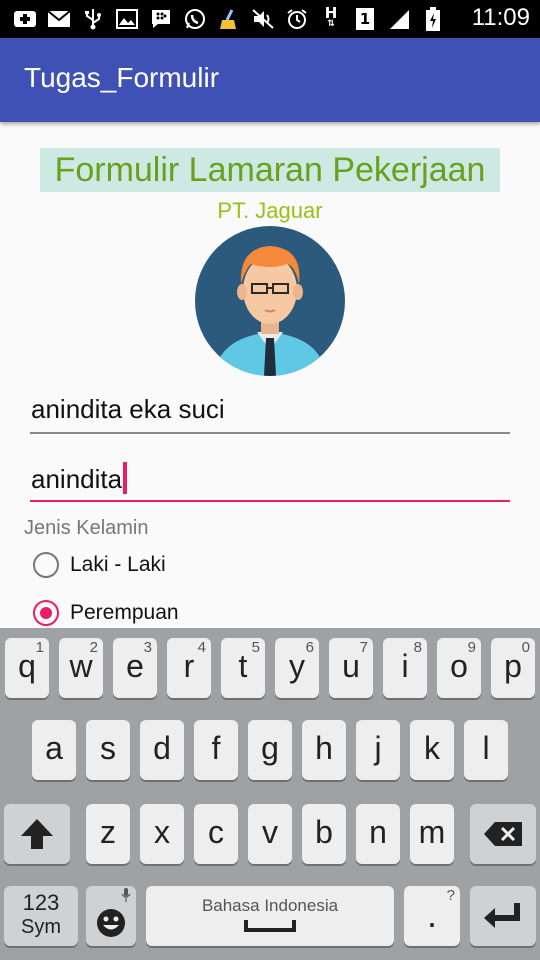 The image size is (540, 960). What do you see at coordinates (459, 668) in the screenshot?
I see `key-o: o9` at bounding box center [459, 668].